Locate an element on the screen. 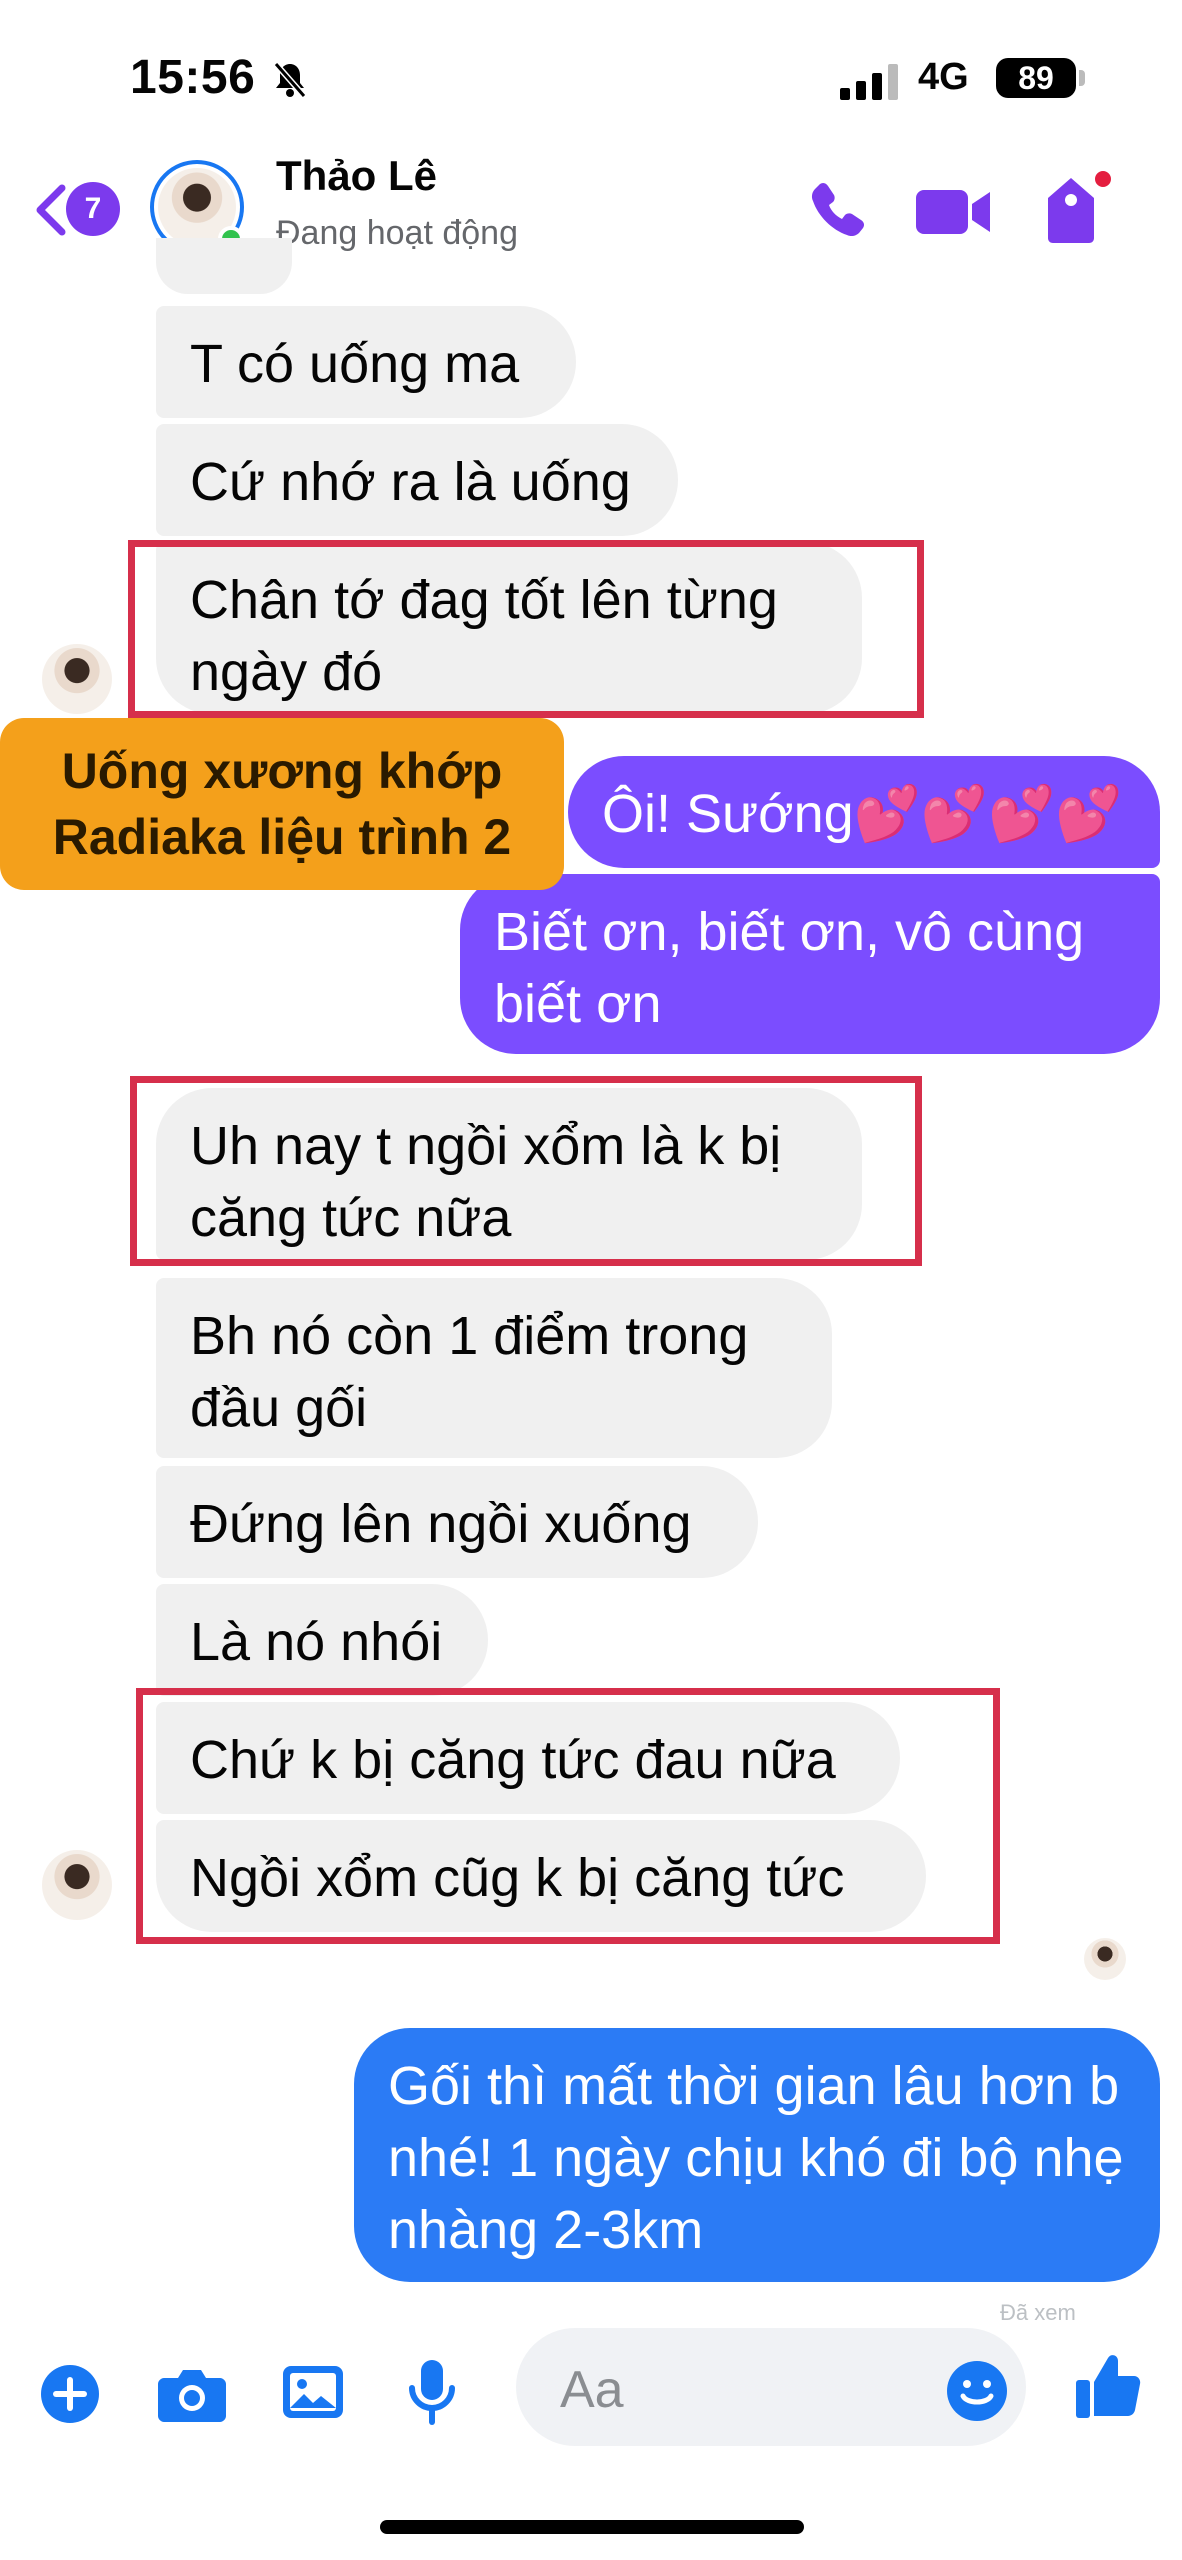  tag-icon is located at coordinates (1071, 212).